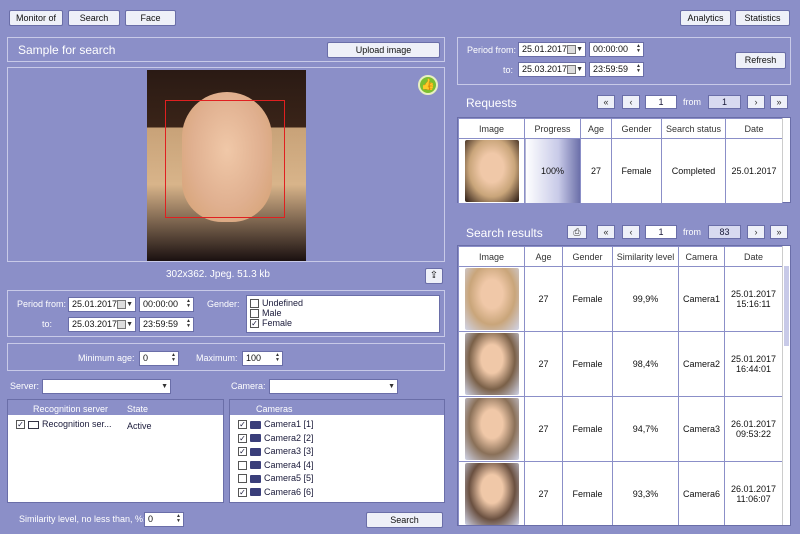 This screenshot has width=800, height=534. I want to click on refresh-button: Refresh, so click(760, 60).